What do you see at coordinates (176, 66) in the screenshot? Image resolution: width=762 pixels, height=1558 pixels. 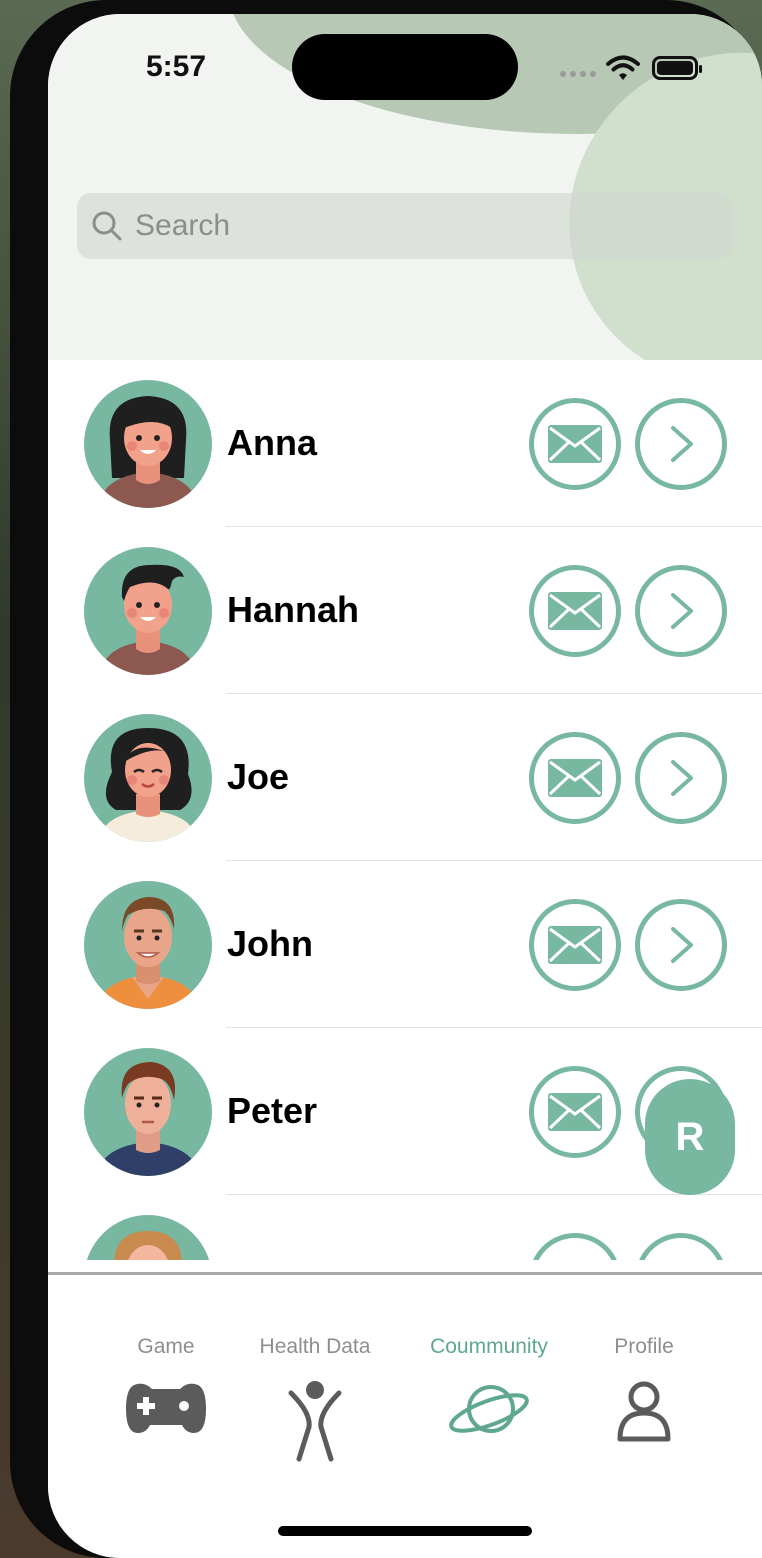 I see `status-time: 5:57` at bounding box center [176, 66].